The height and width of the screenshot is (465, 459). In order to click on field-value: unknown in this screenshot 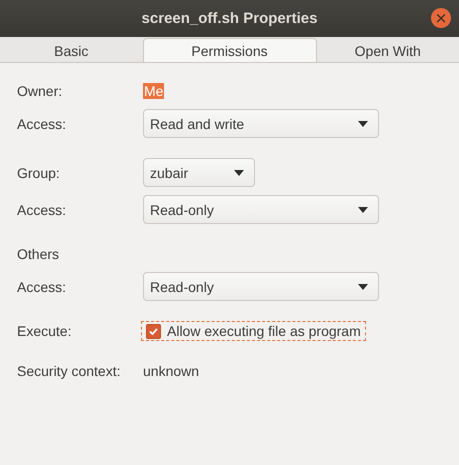, I will do `click(171, 371)`.